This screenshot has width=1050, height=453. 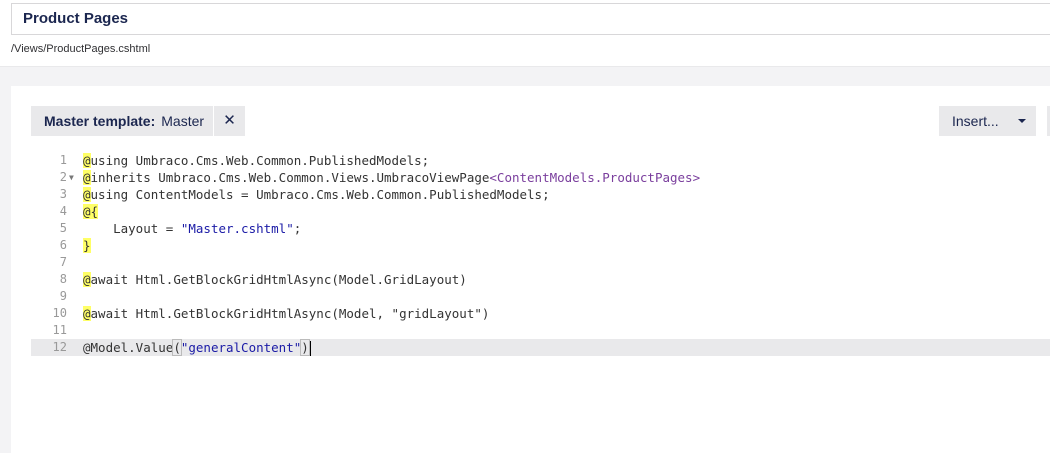 What do you see at coordinates (63, 160) in the screenshot?
I see `line-number: 1` at bounding box center [63, 160].